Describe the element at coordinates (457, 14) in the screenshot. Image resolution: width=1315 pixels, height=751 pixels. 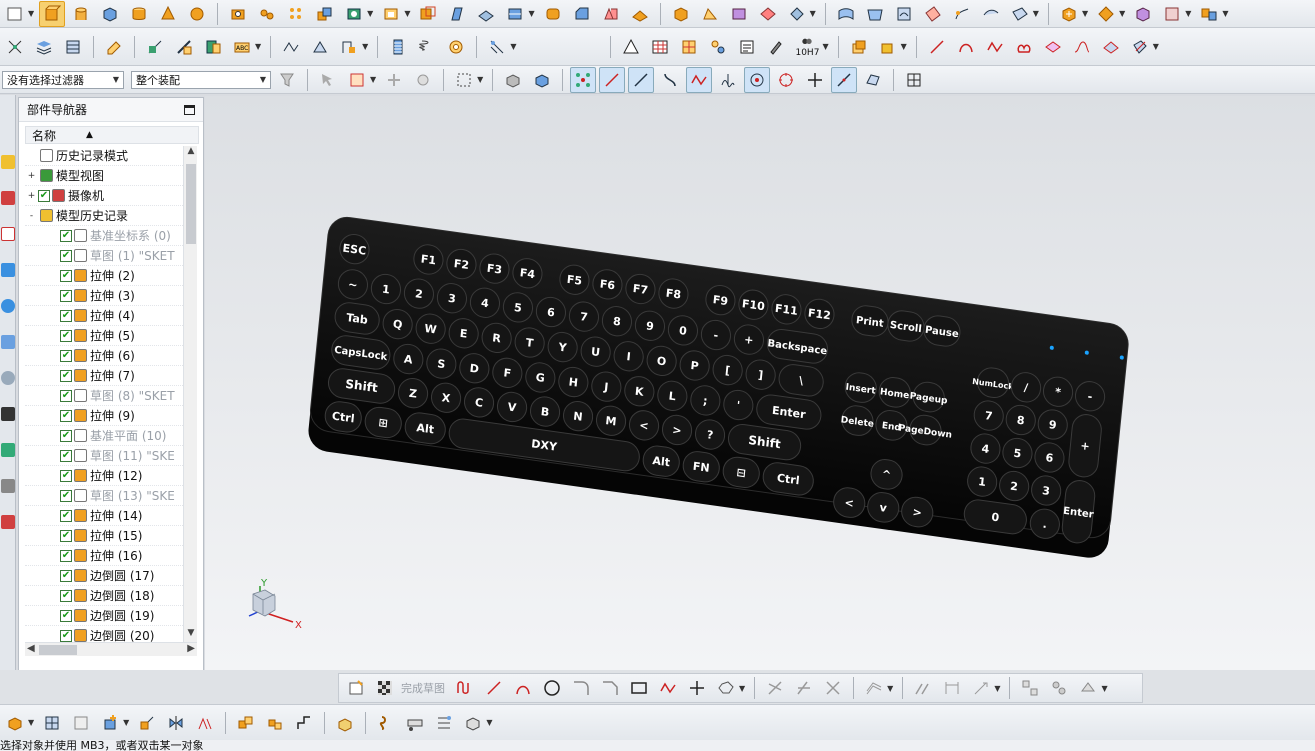
I see `draft-icon` at that location.